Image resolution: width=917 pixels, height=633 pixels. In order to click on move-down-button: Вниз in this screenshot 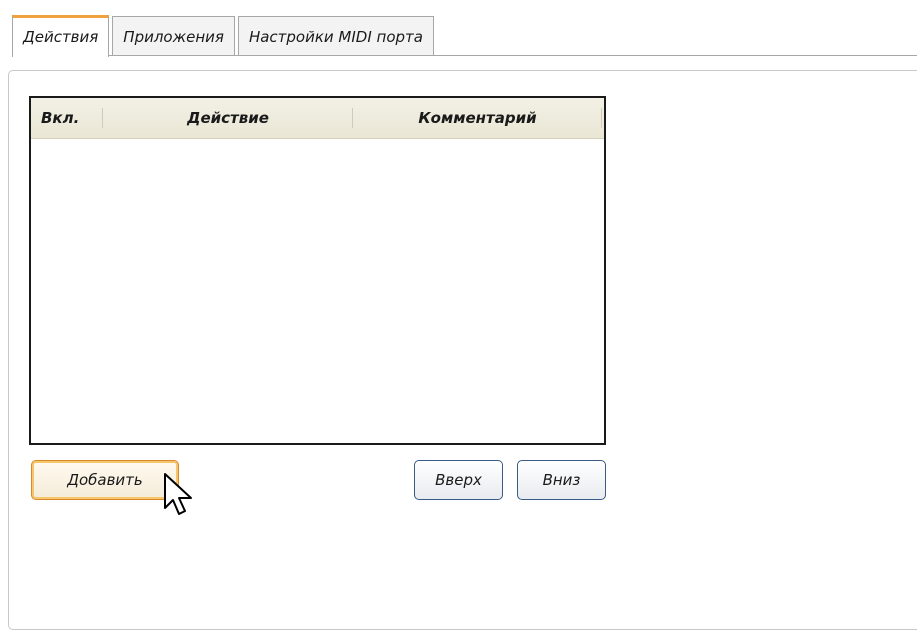, I will do `click(561, 480)`.